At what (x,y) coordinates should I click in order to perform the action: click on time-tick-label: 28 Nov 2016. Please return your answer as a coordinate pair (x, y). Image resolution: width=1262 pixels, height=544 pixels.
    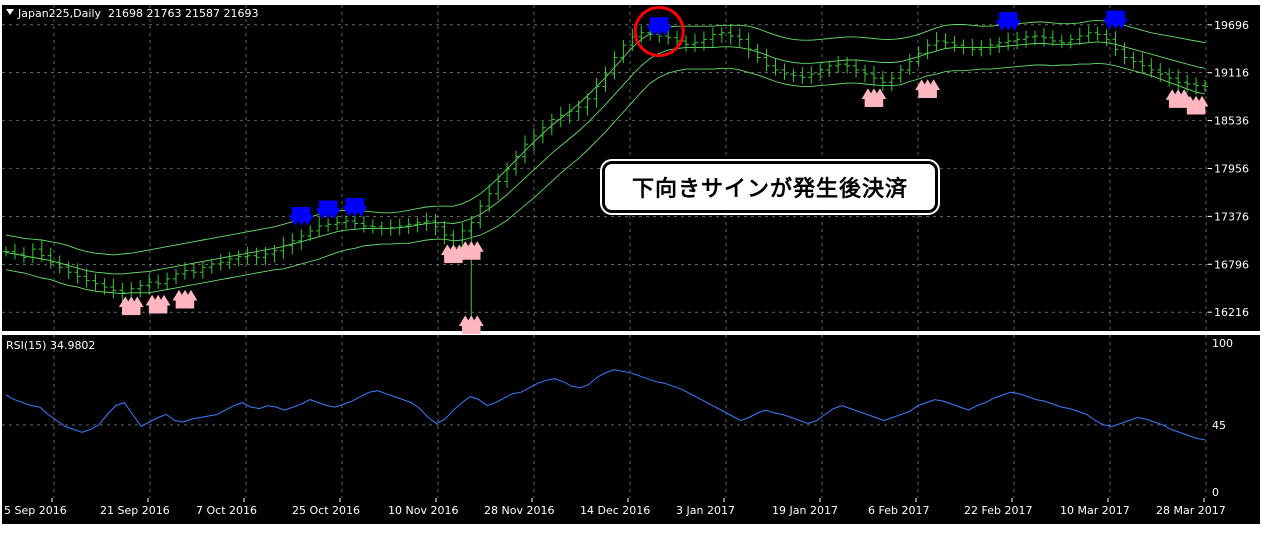
    Looking at the image, I should click on (519, 510).